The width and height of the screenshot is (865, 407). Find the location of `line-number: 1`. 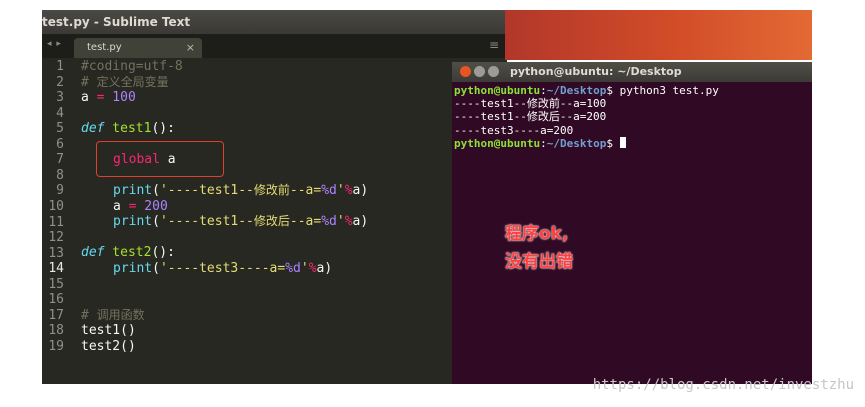

line-number: 1 is located at coordinates (60, 66).